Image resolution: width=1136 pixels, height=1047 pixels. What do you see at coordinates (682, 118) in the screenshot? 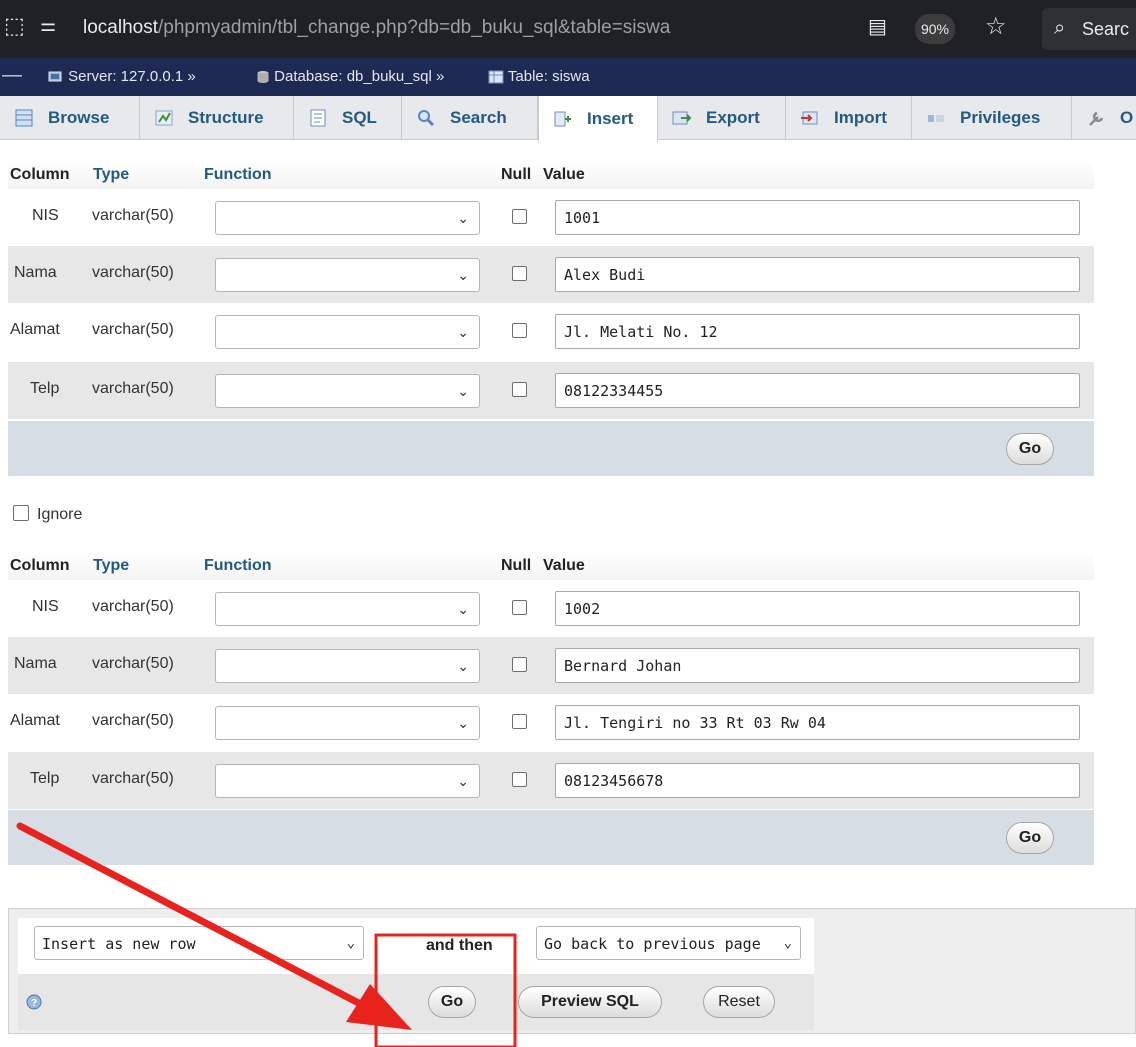
I see `export-icon` at bounding box center [682, 118].